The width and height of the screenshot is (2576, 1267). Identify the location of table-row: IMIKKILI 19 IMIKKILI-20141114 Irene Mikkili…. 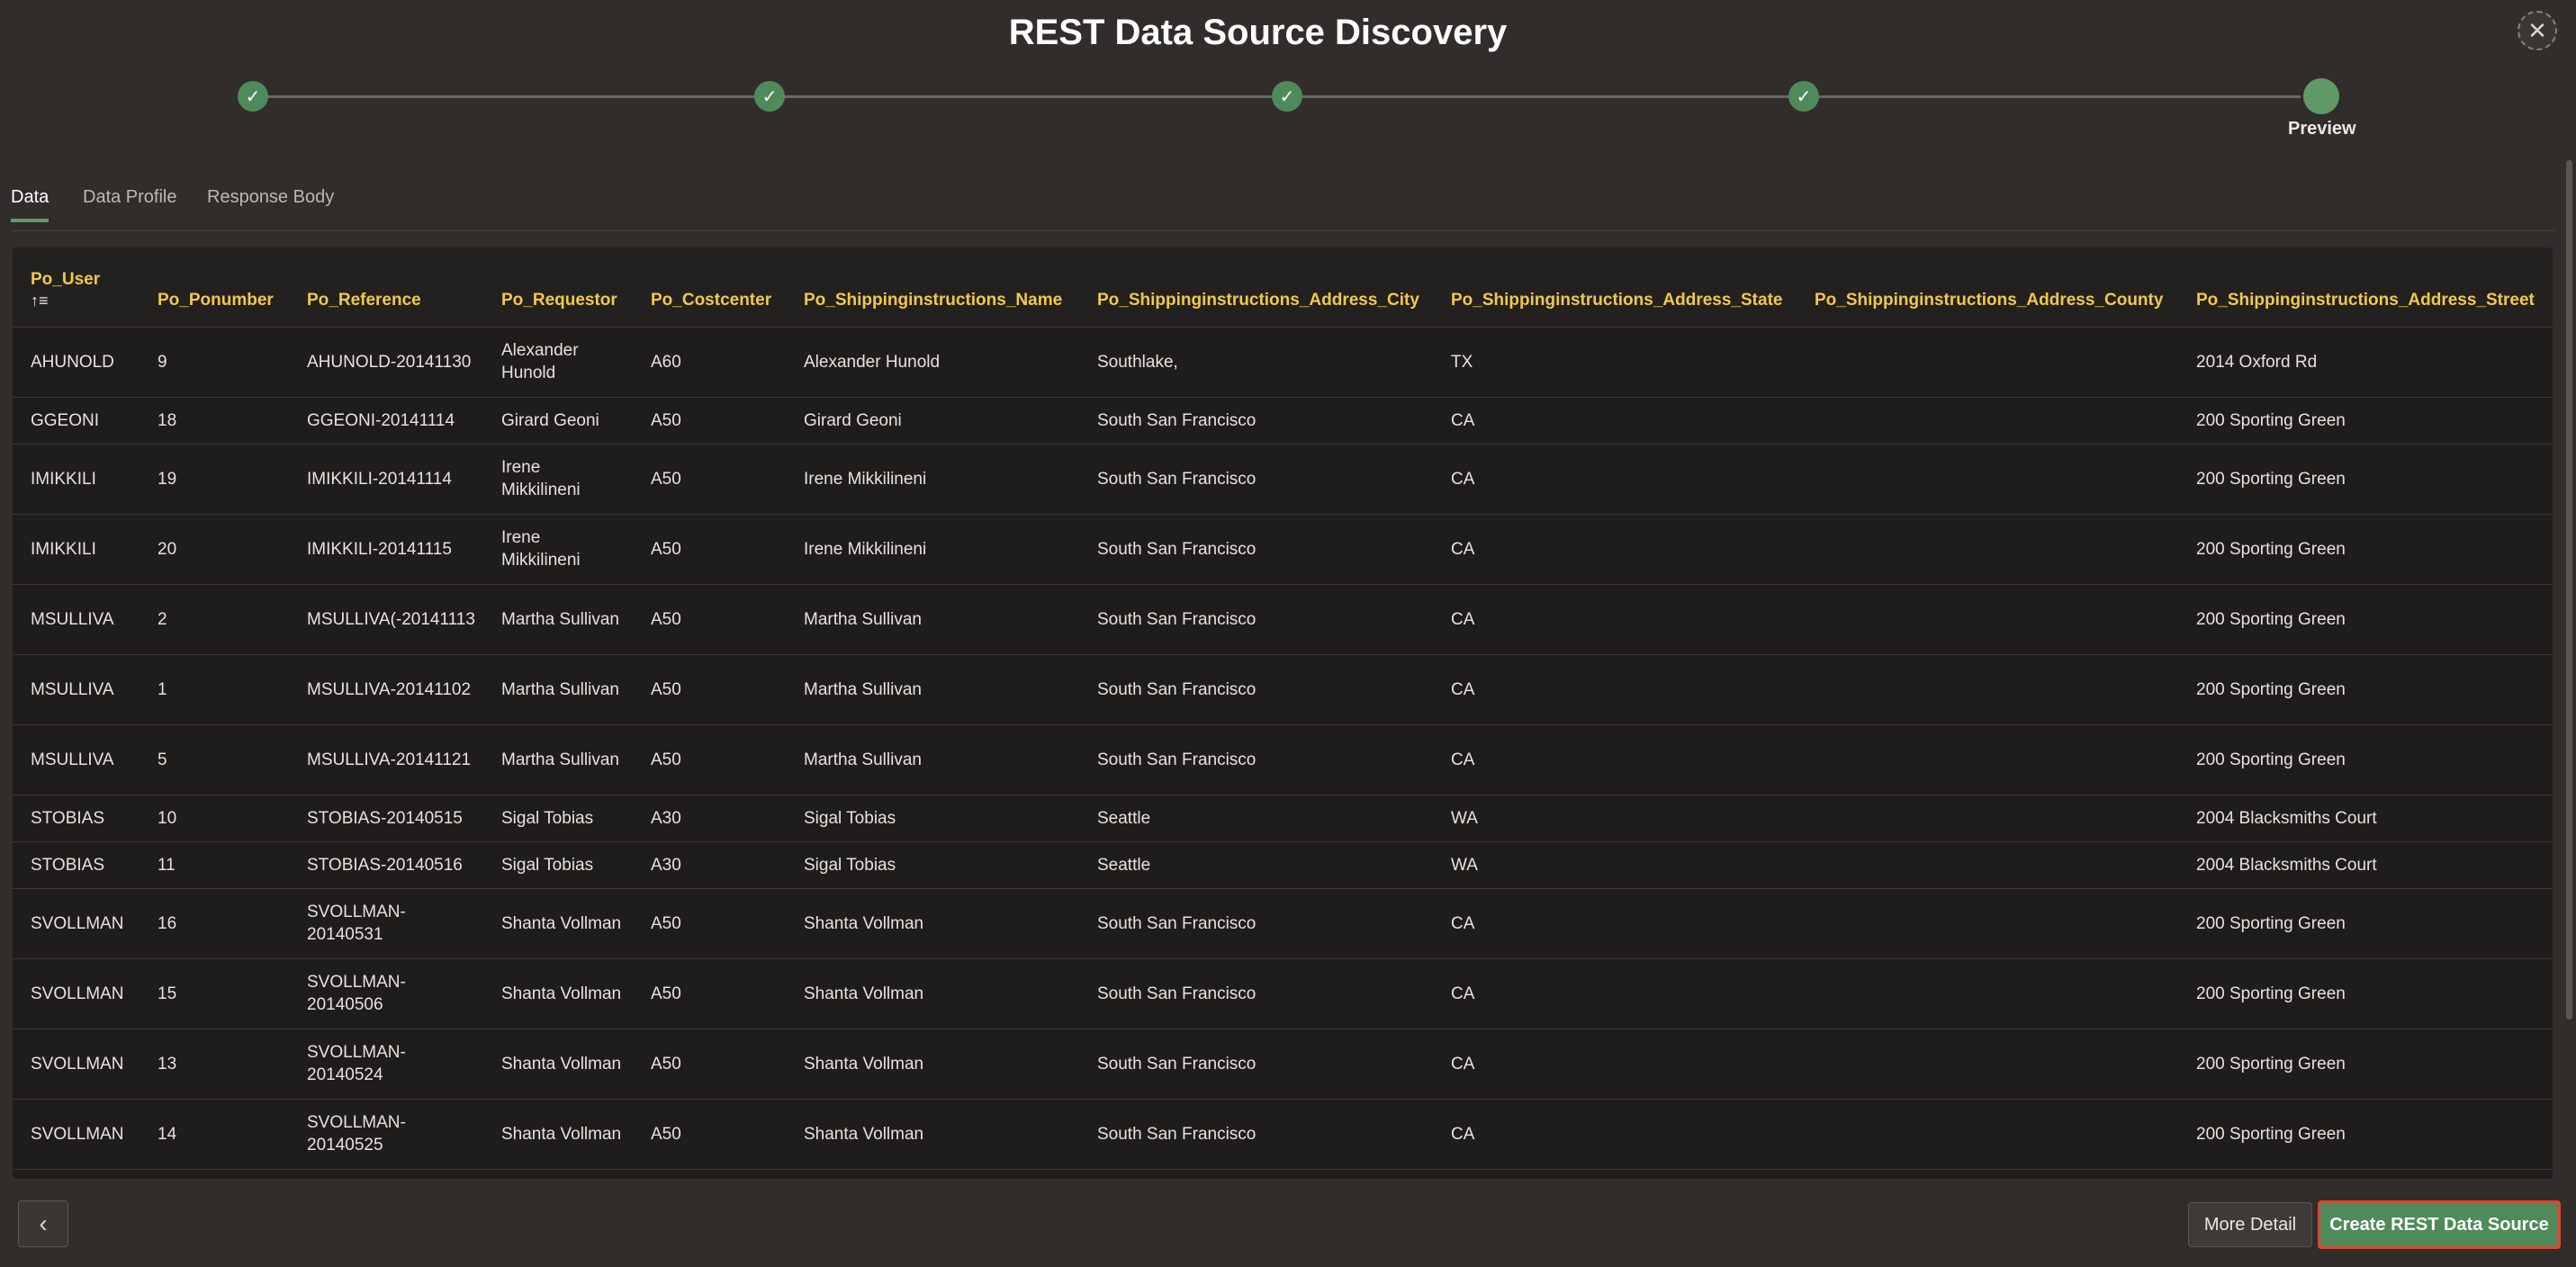
(1283, 480).